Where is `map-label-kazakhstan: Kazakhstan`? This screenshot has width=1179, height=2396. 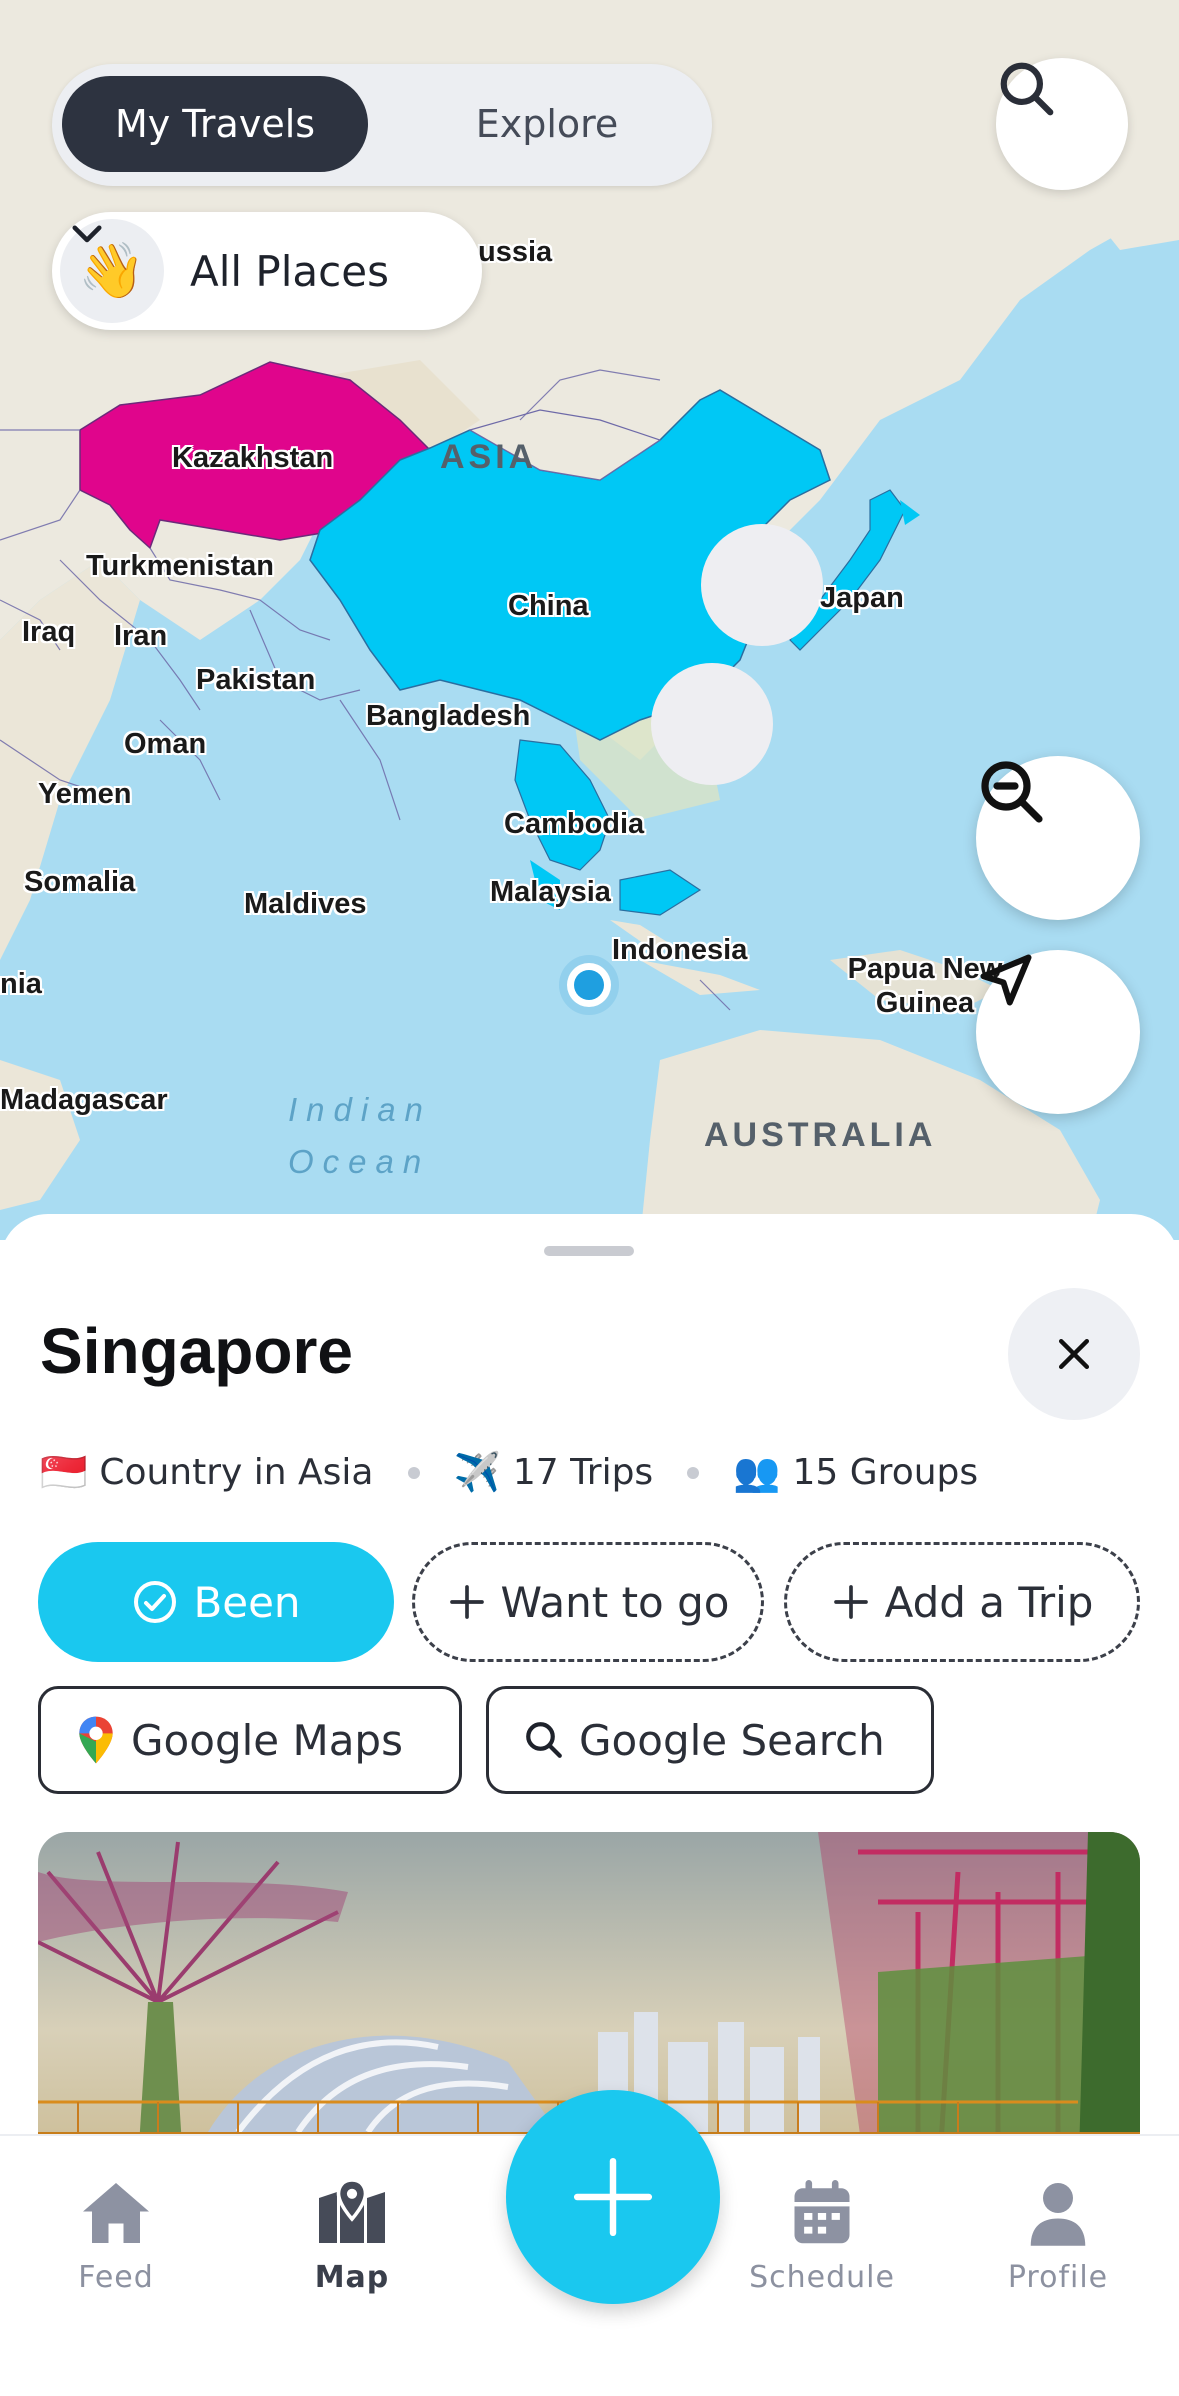
map-label-kazakhstan: Kazakhstan is located at coordinates (253, 458).